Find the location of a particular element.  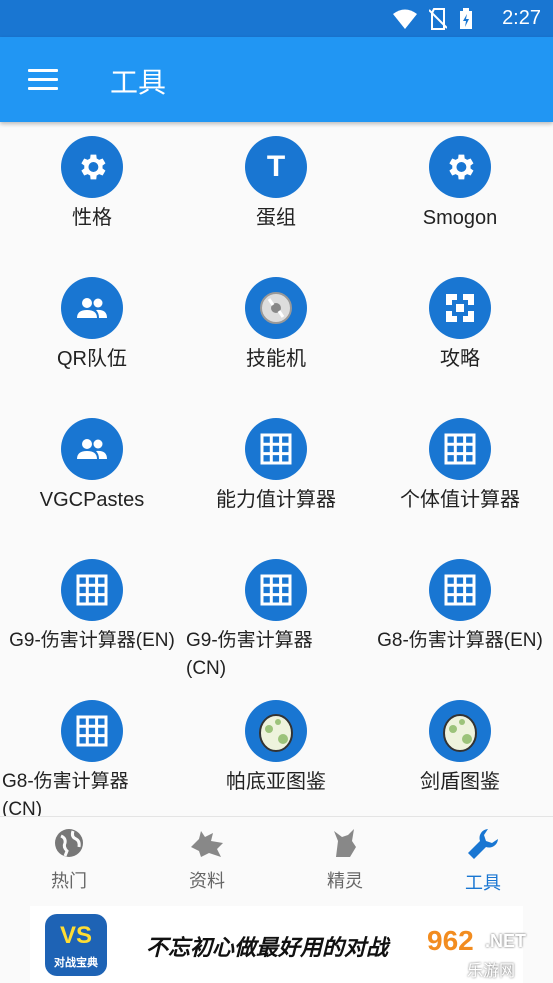

puzzle-icon is located at coordinates (460, 308).